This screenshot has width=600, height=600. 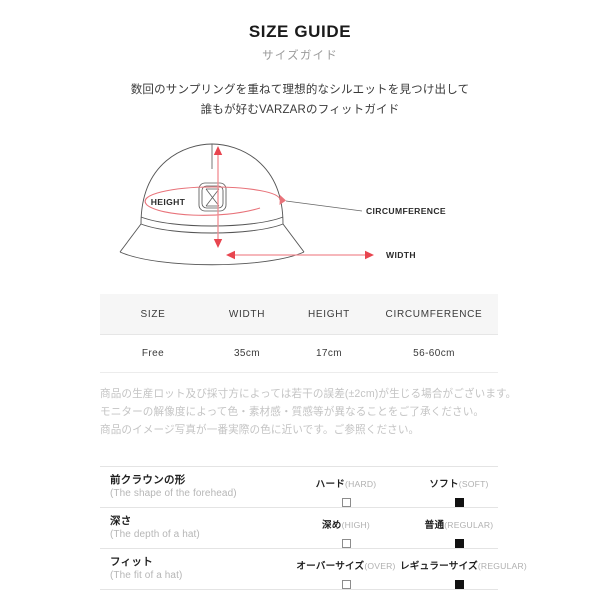 What do you see at coordinates (459, 484) in the screenshot?
I see `option-soft-label: ソフト(SOFT)` at bounding box center [459, 484].